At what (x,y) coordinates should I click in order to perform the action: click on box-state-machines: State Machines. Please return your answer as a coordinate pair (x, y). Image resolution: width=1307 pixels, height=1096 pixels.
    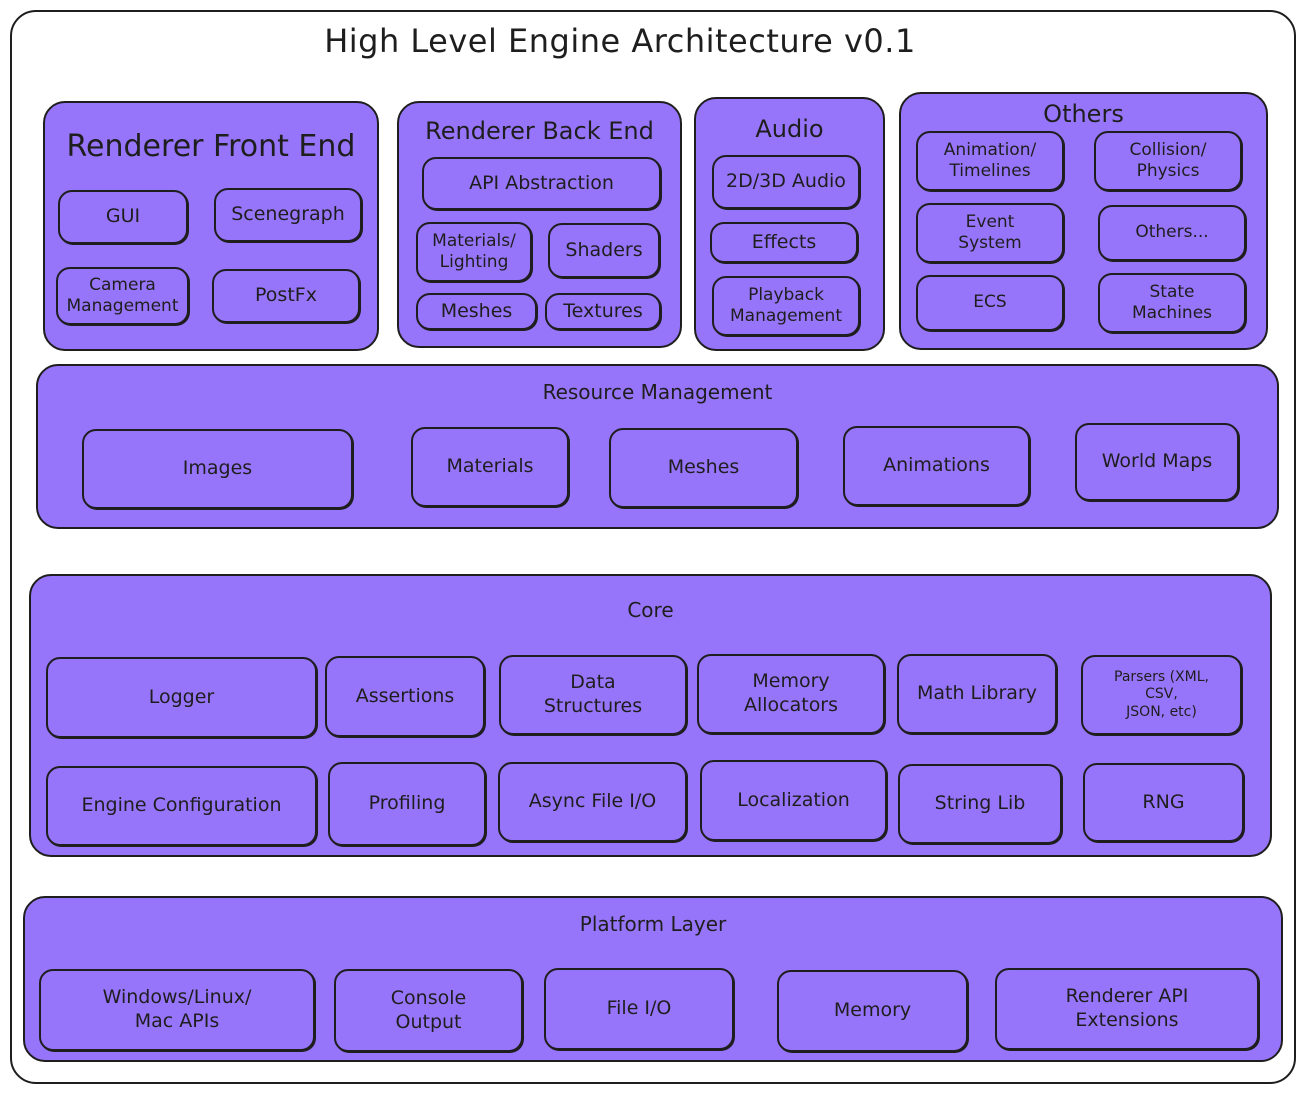
    Looking at the image, I should click on (1172, 303).